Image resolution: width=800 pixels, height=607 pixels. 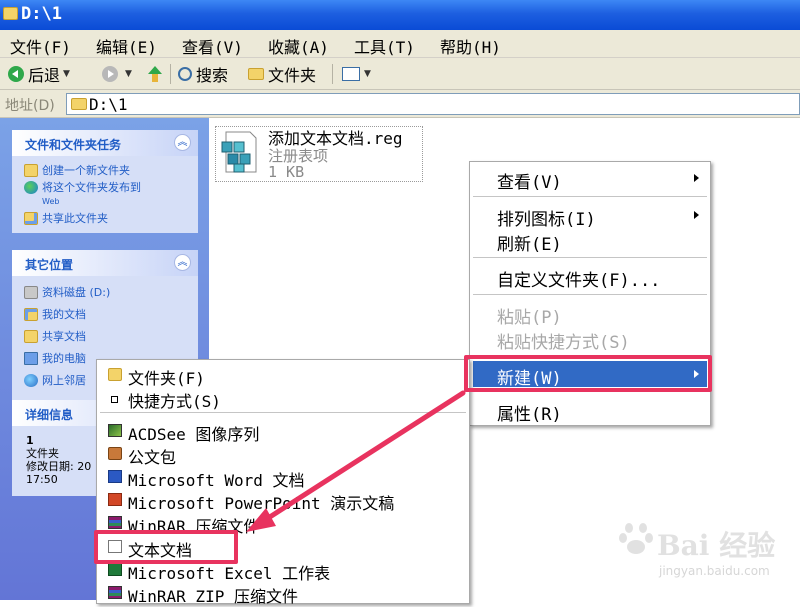 What do you see at coordinates (636, 538) in the screenshot?
I see `baidu-paw-logo` at bounding box center [636, 538].